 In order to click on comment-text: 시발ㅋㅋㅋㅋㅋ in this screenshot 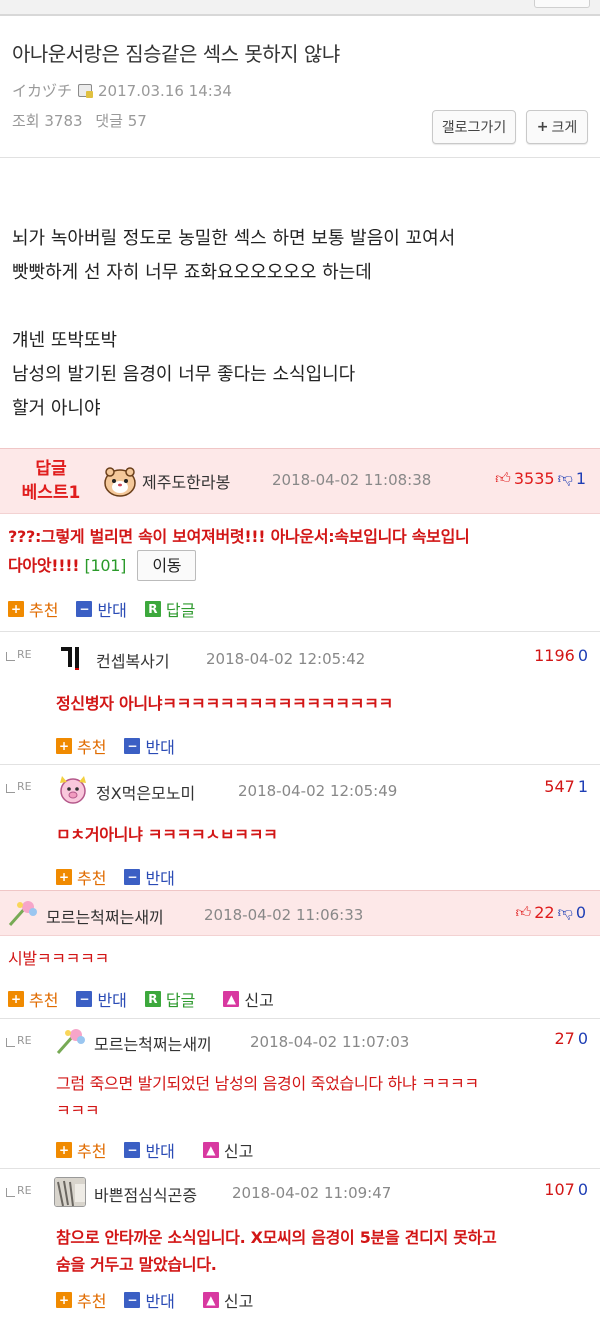, I will do `click(58, 958)`.